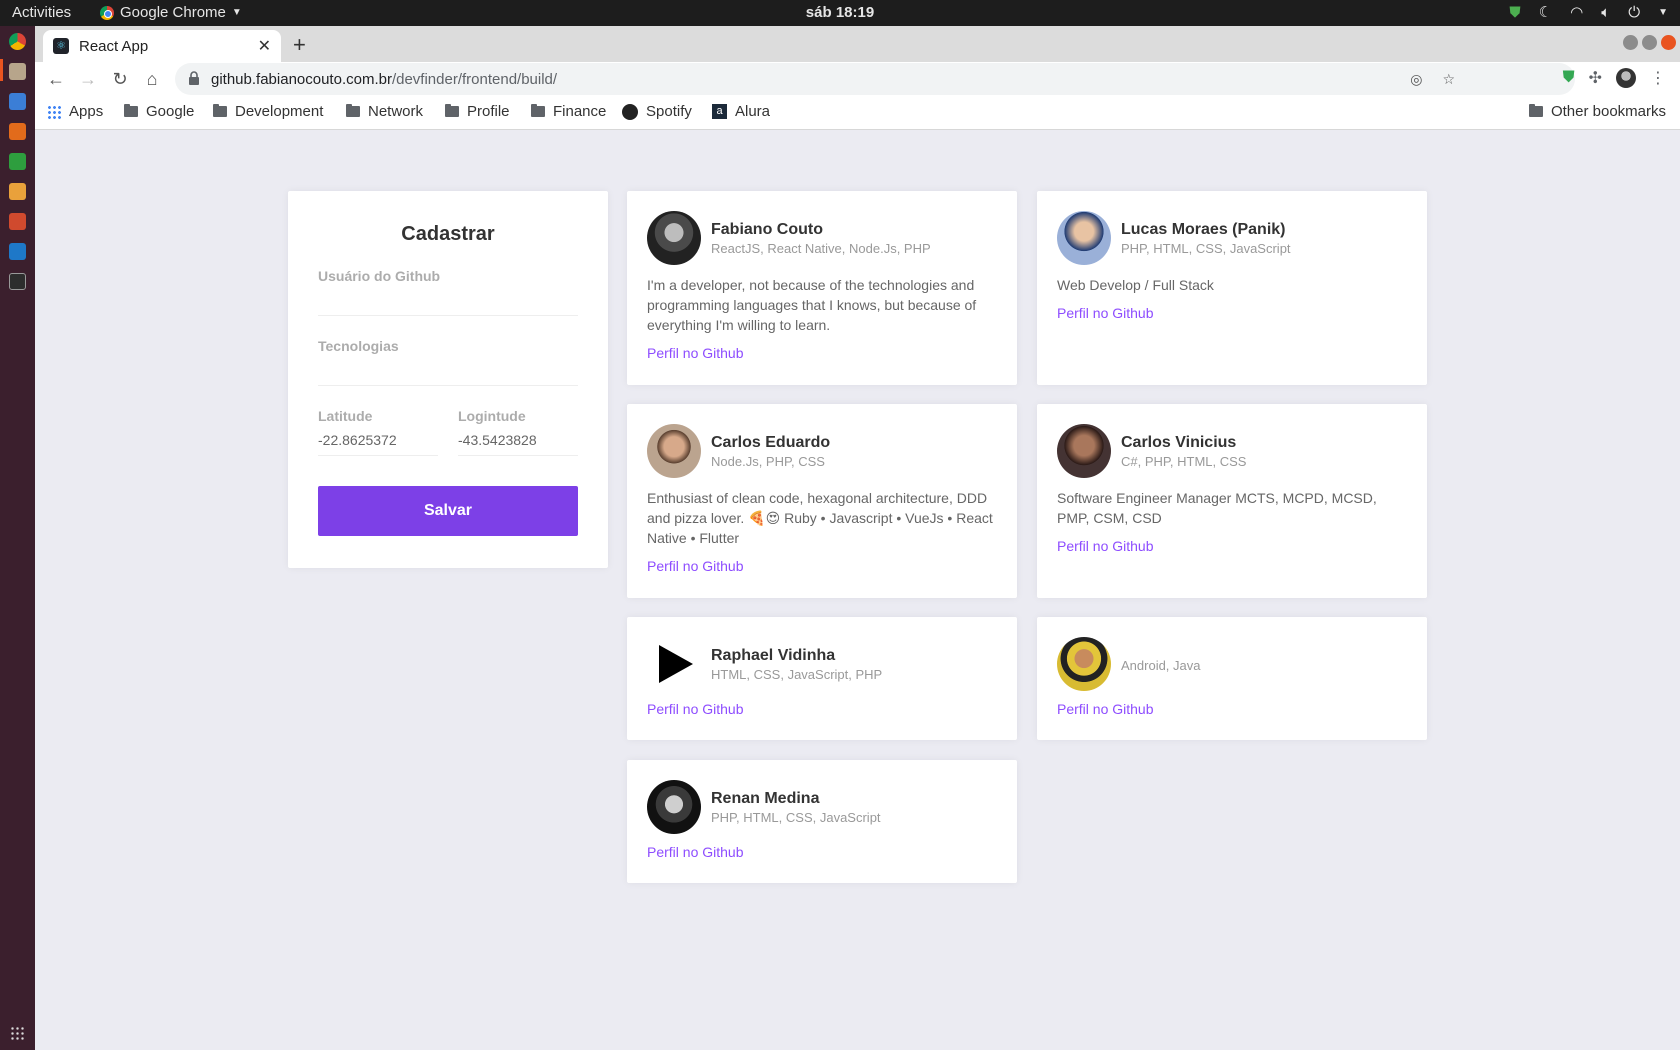 The image size is (1680, 1050). I want to click on power-icon: ⏻, so click(1634, 12).